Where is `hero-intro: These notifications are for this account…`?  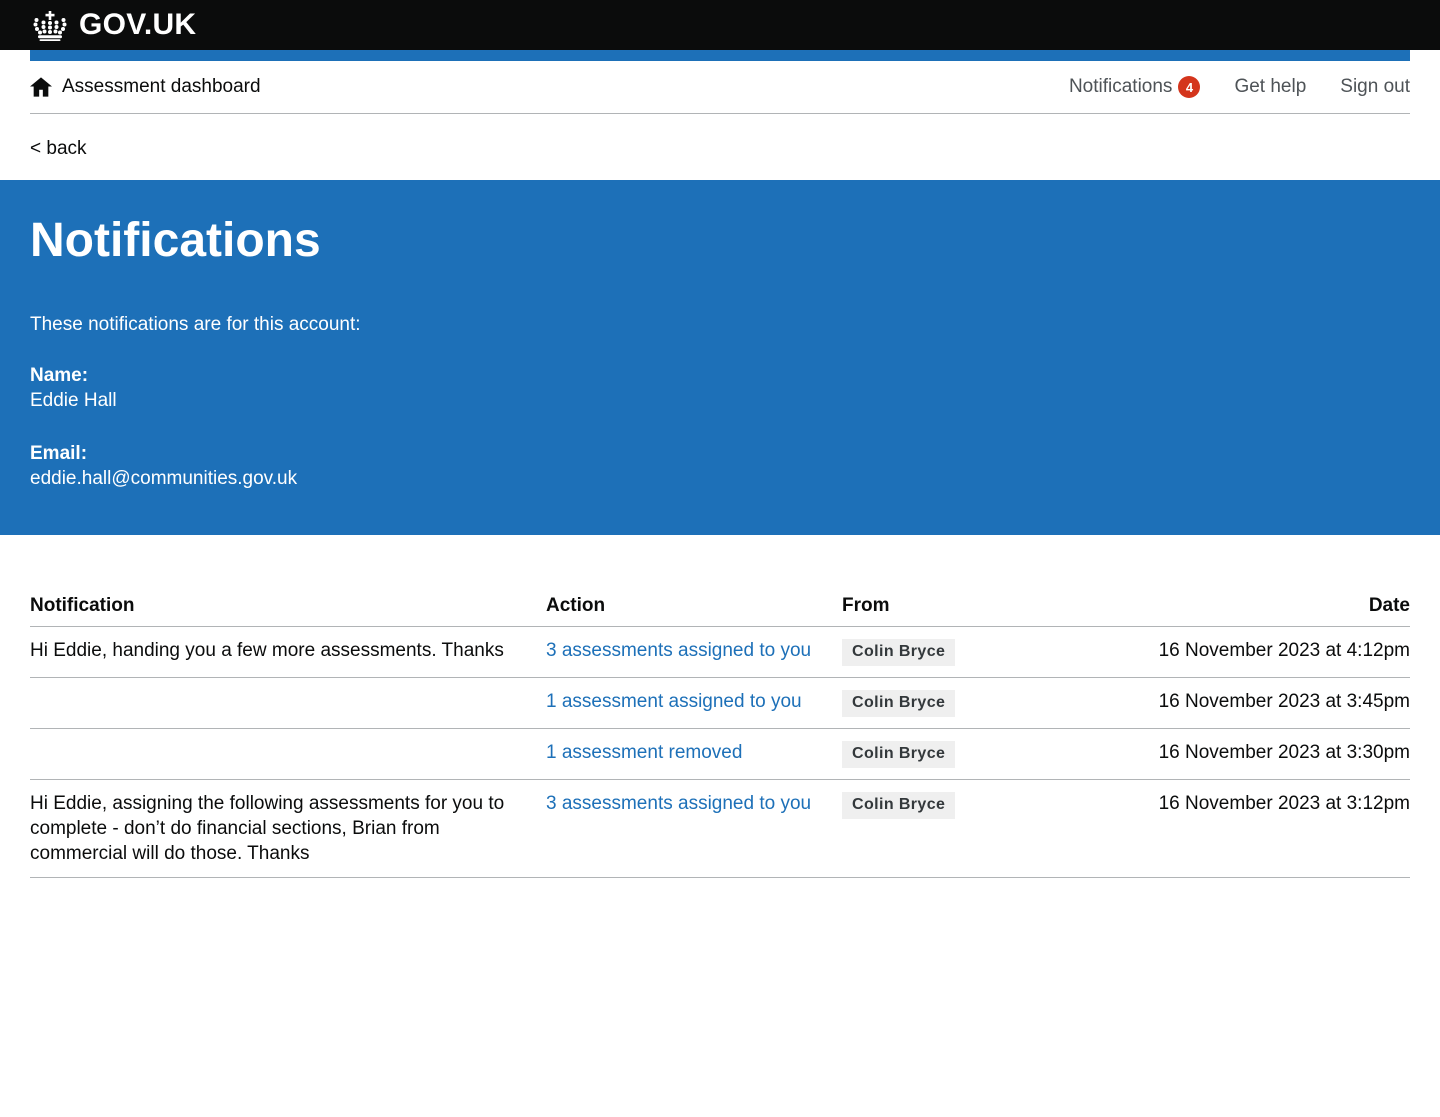 hero-intro: These notifications are for this account… is located at coordinates (195, 324).